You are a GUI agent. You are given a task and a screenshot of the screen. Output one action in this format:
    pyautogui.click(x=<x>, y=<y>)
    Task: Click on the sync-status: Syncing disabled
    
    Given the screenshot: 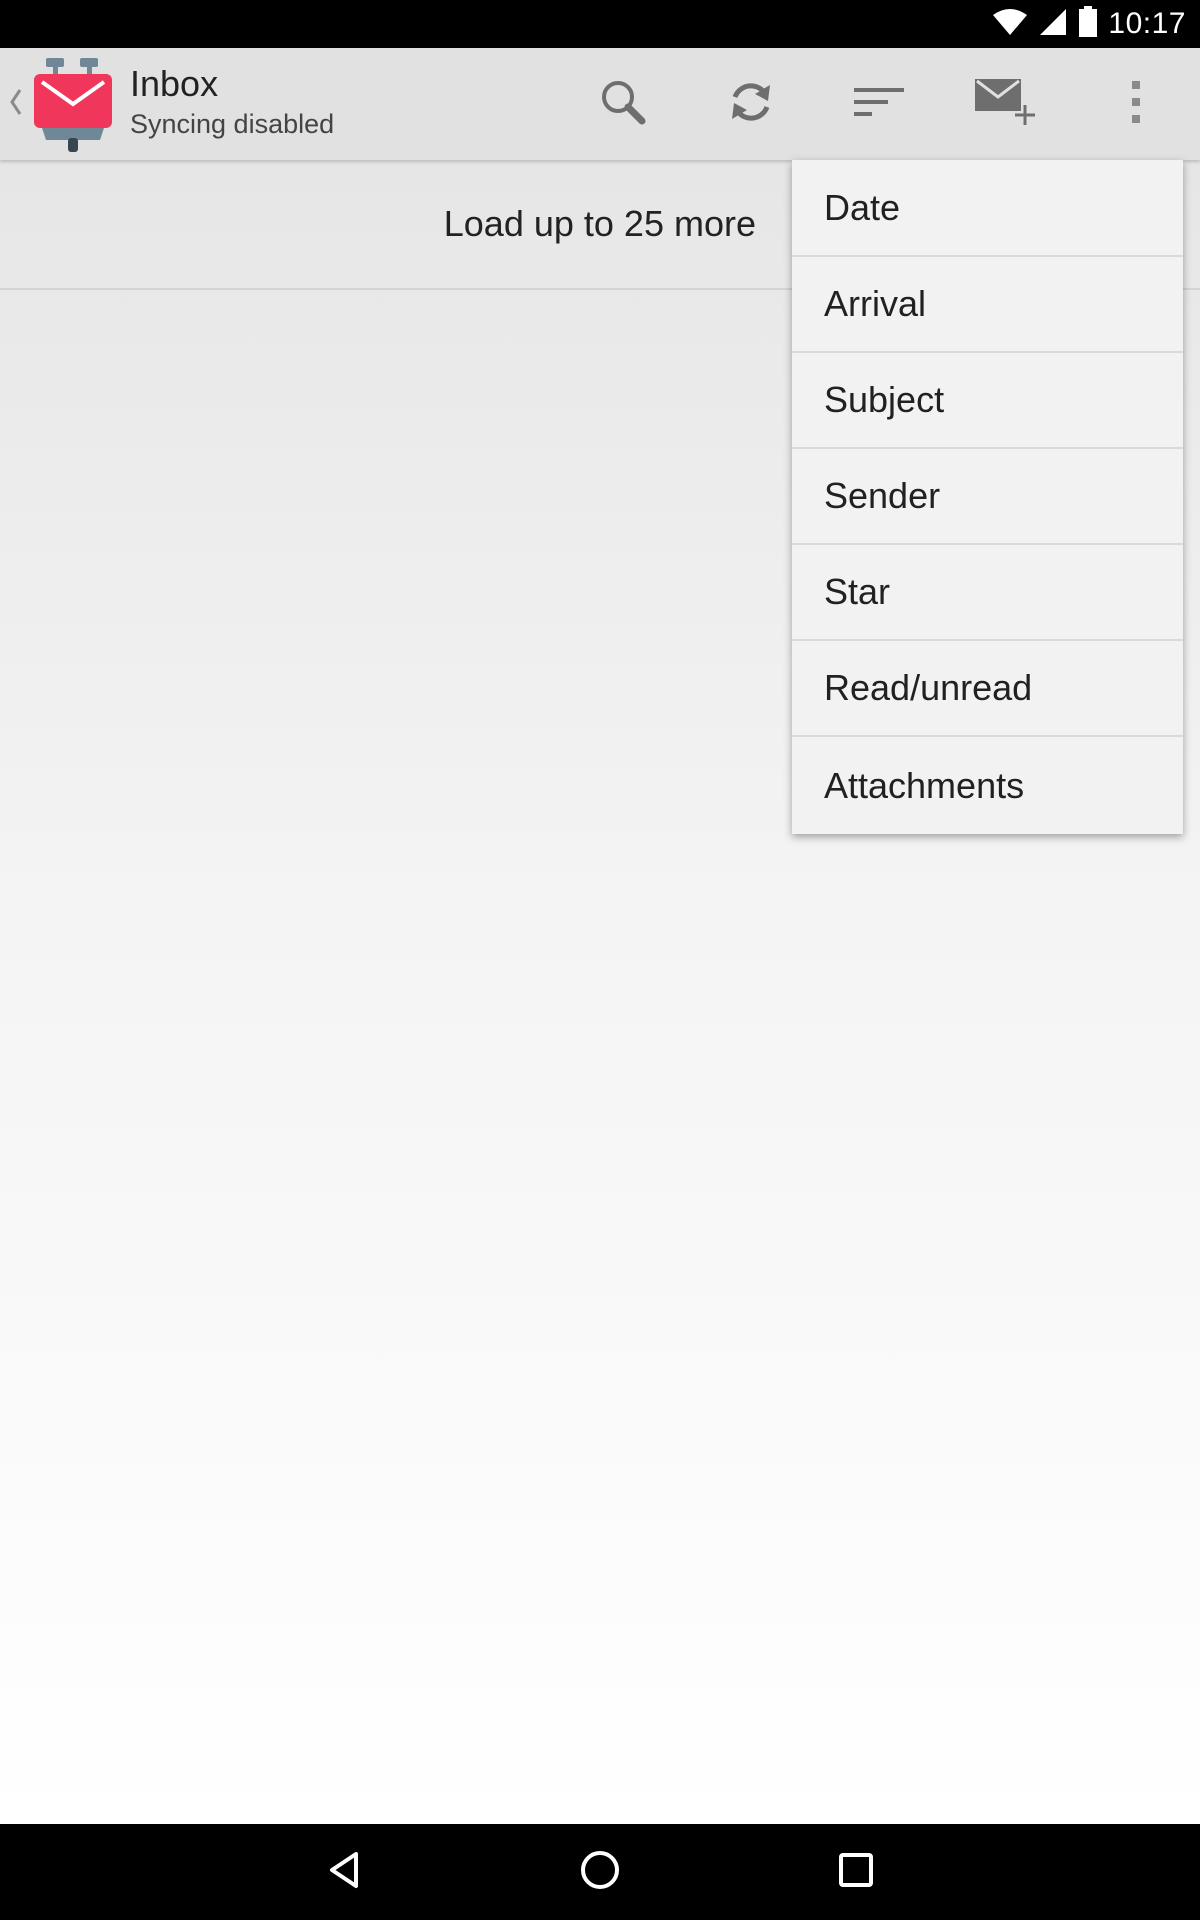 What is the action you would take?
    pyautogui.click(x=232, y=124)
    